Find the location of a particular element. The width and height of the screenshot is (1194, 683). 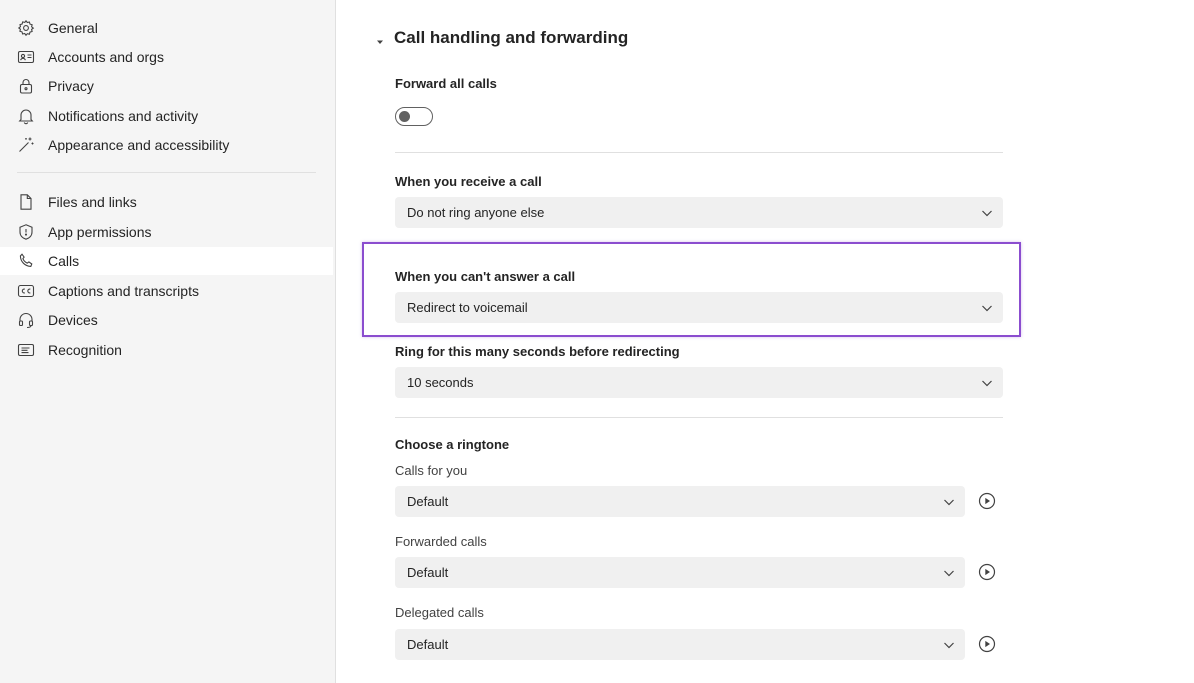

section-title: Call handling and forwarding is located at coordinates (511, 37).